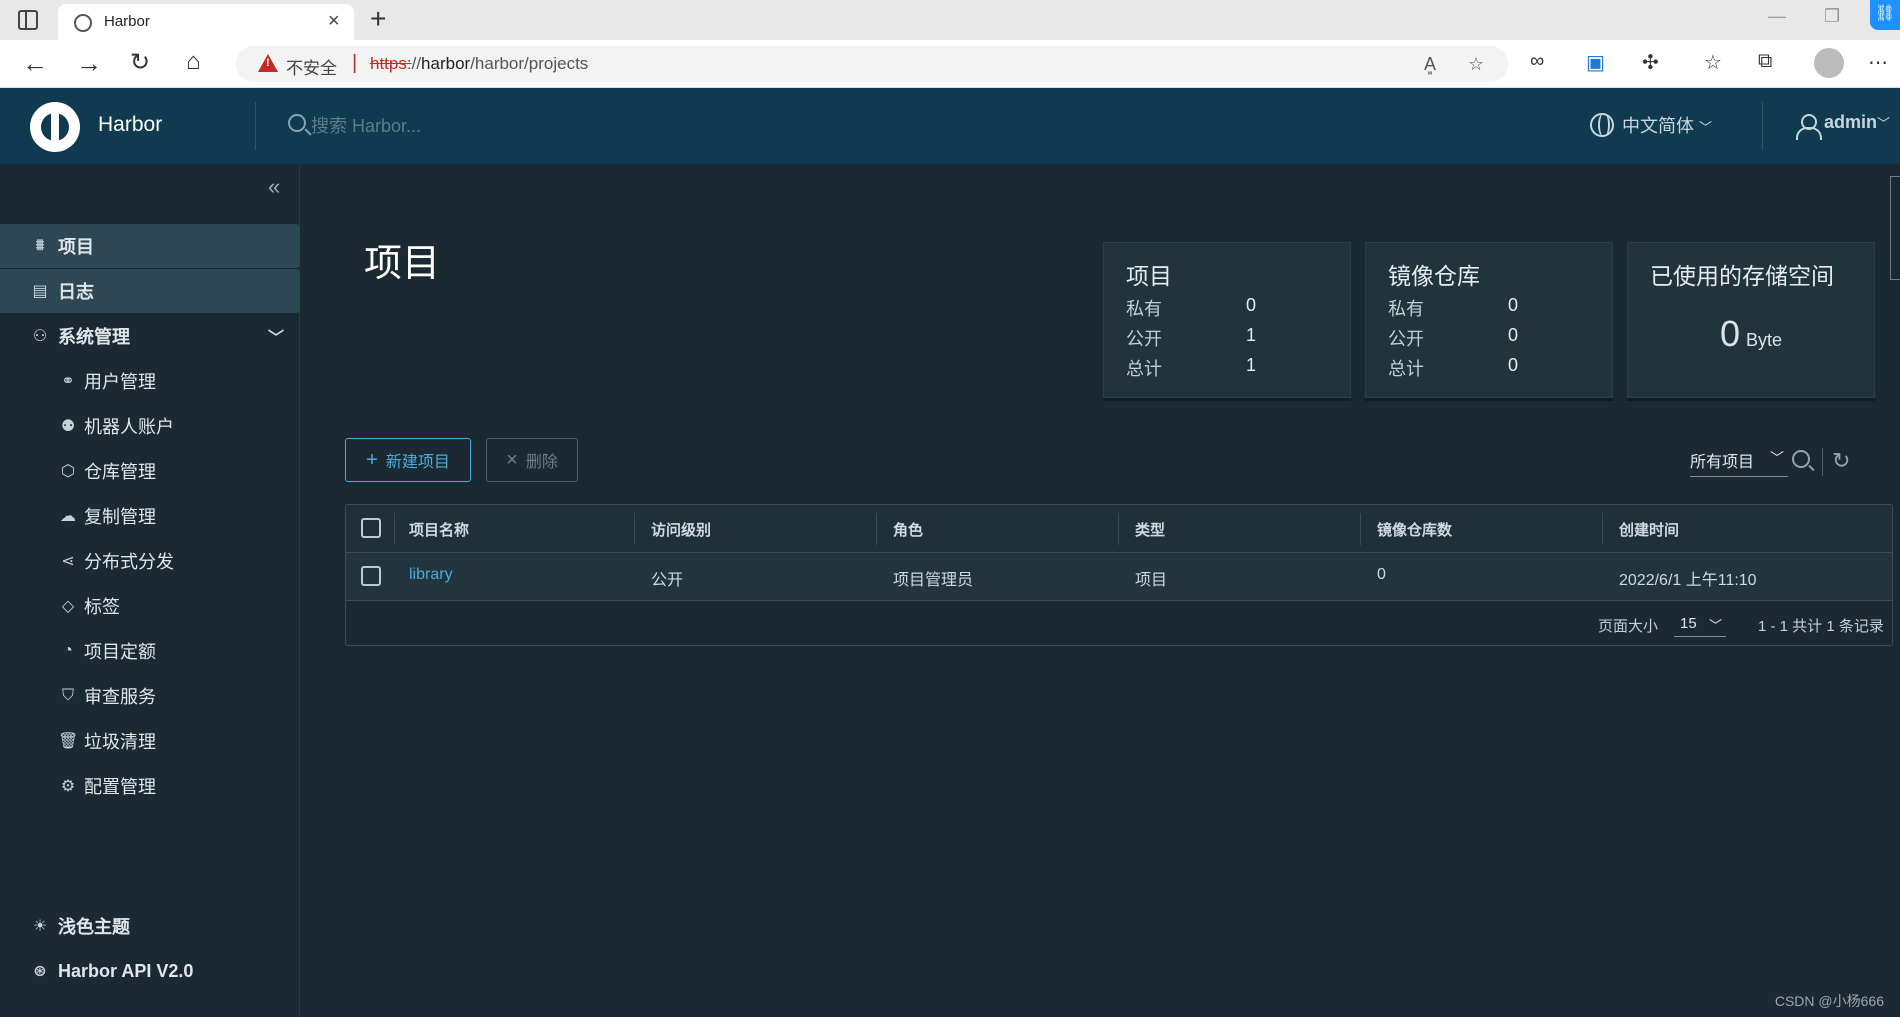 The width and height of the screenshot is (1900, 1017). I want to click on column-header-created: 创建时间, so click(1649, 529).